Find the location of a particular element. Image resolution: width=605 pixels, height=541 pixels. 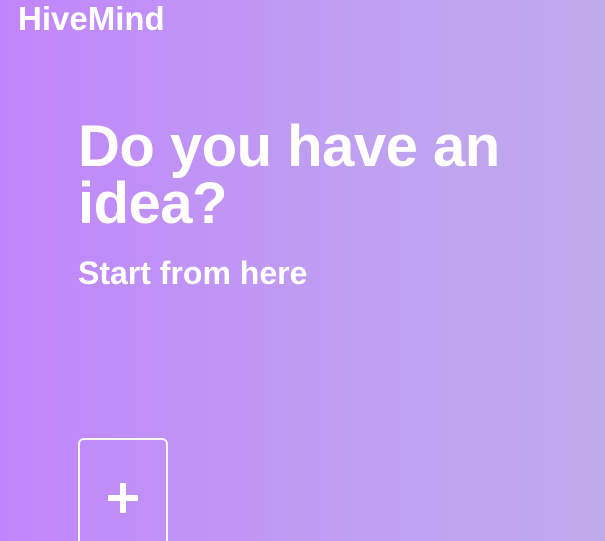

add-idea-card-button is located at coordinates (123, 489).